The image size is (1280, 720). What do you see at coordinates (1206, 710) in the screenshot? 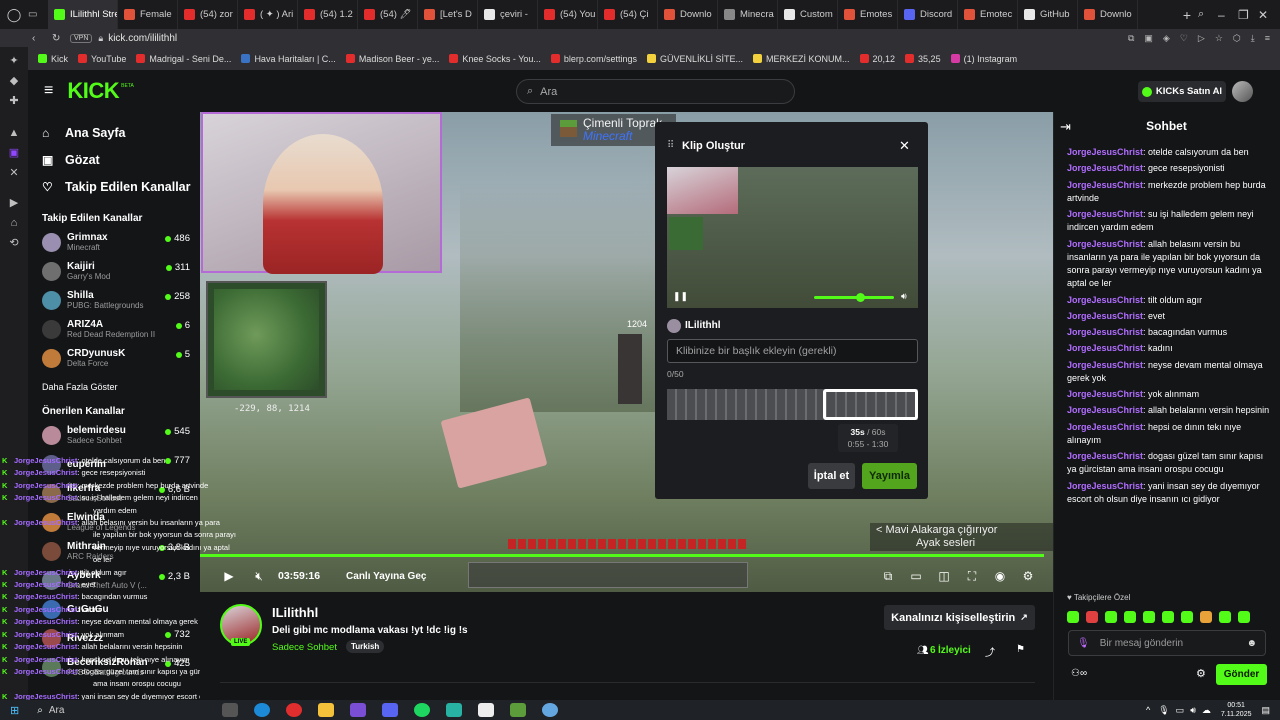
I see `tray-cloud-icon: ☁` at bounding box center [1206, 710].